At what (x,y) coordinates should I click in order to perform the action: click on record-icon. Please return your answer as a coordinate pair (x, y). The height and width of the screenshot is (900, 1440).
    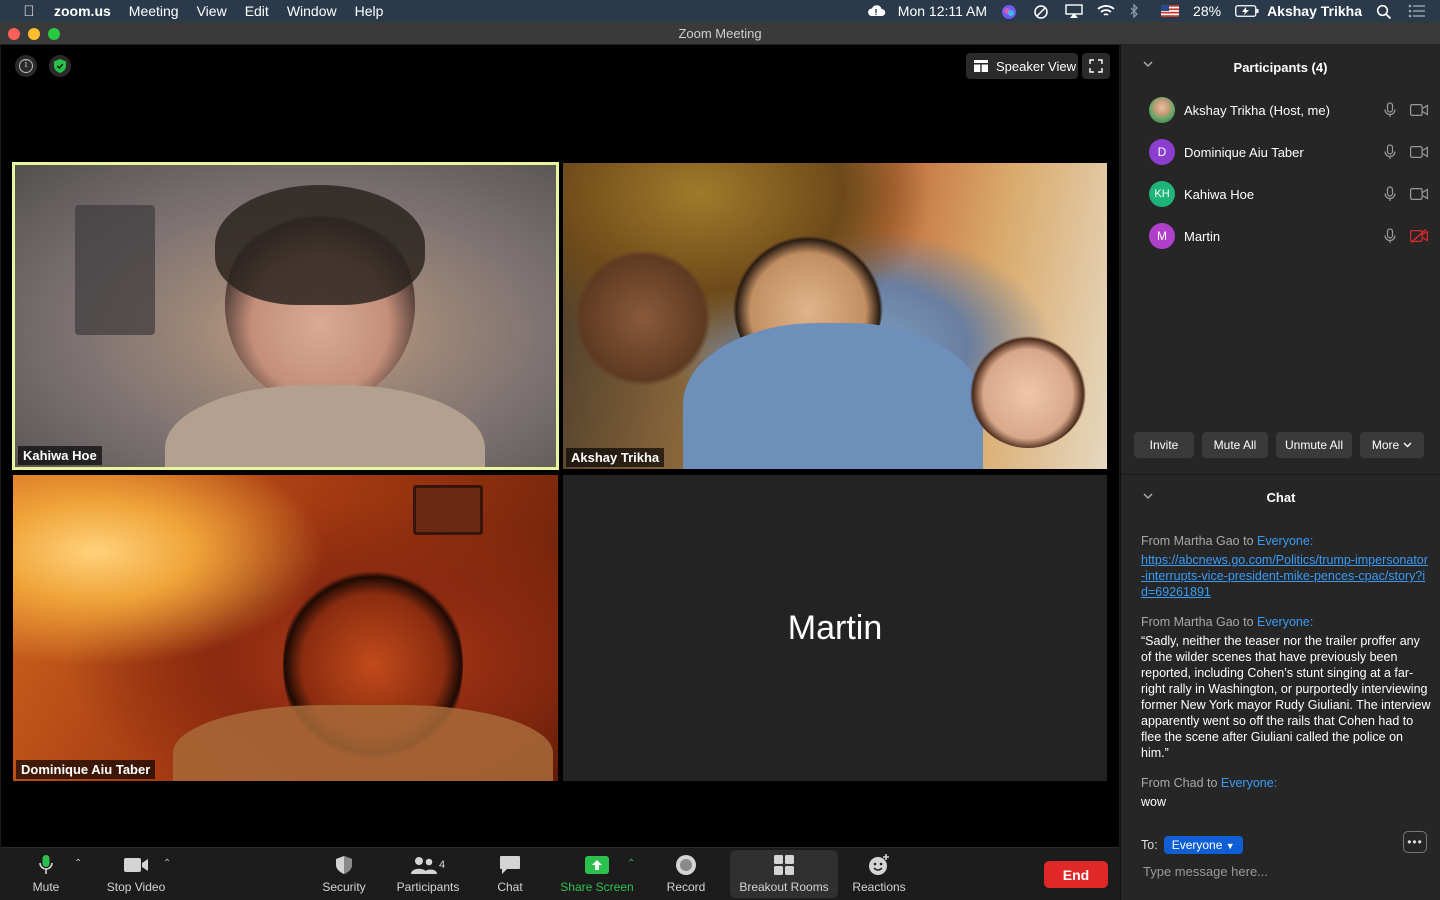
    Looking at the image, I should click on (686, 865).